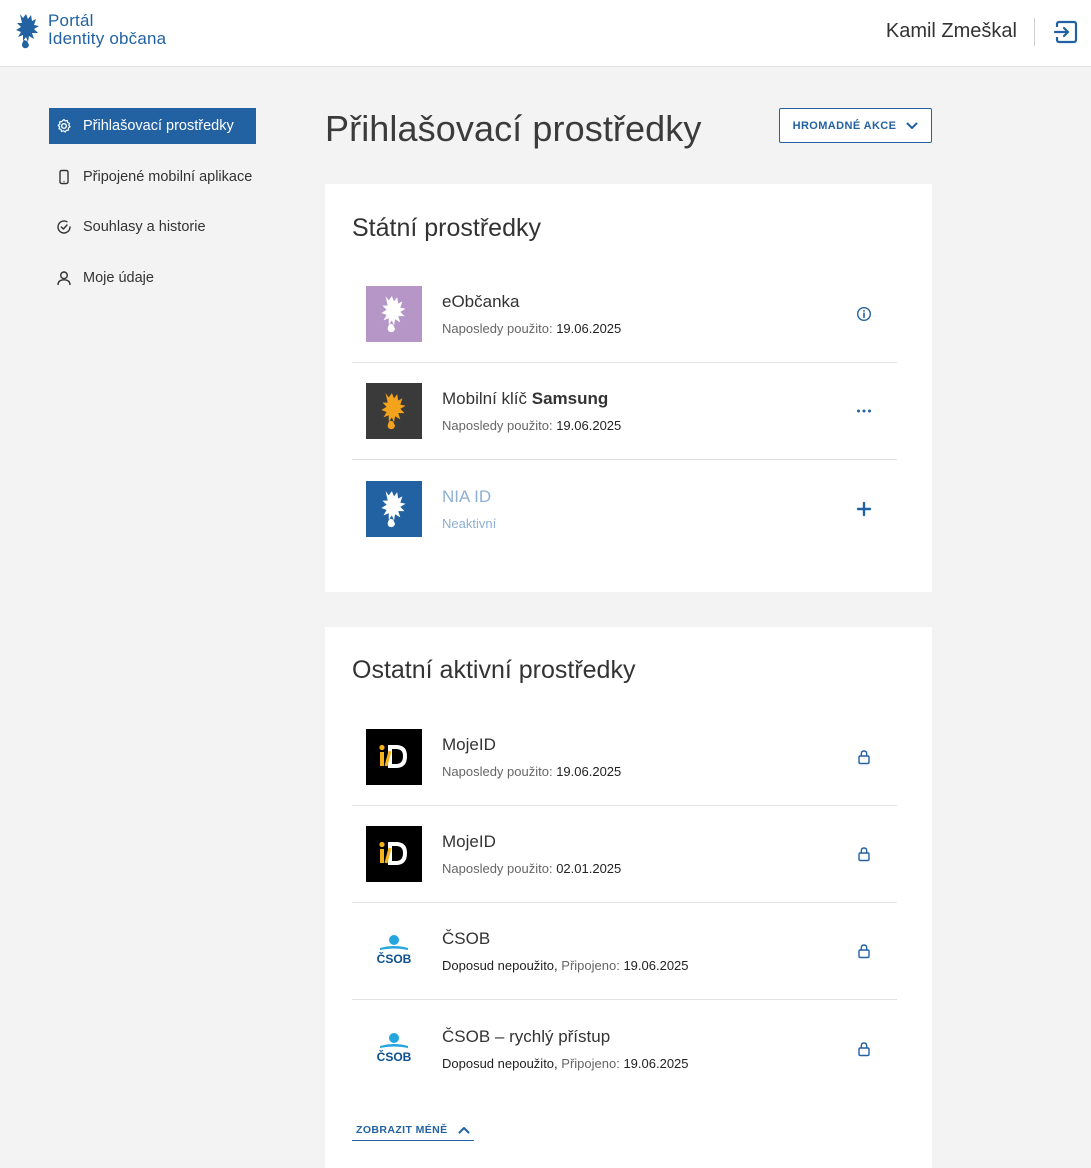 The image size is (1091, 1168). I want to click on info-button, so click(864, 314).